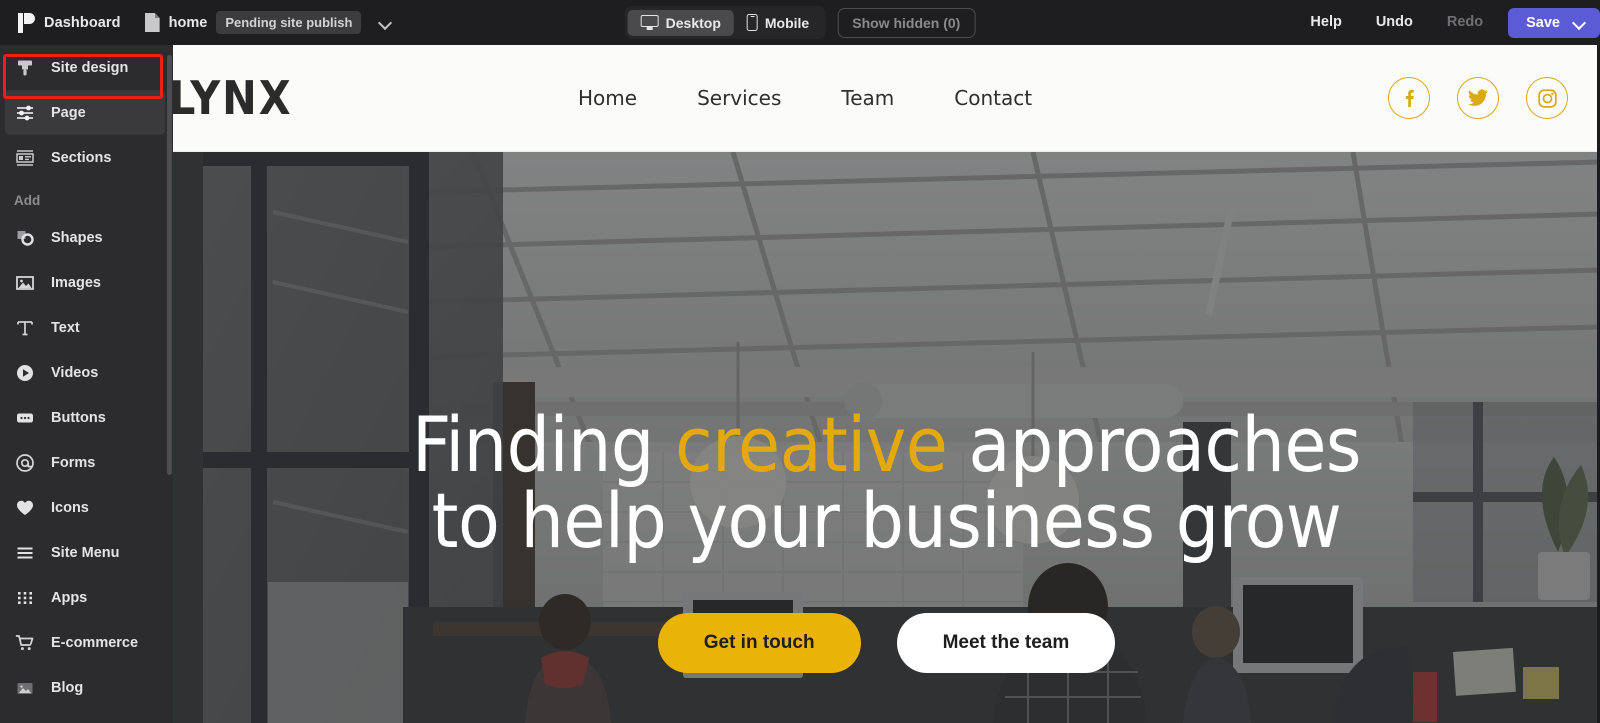 This screenshot has height=723, width=1600. What do you see at coordinates (25, 463) in the screenshot?
I see `at-sign-icon` at bounding box center [25, 463].